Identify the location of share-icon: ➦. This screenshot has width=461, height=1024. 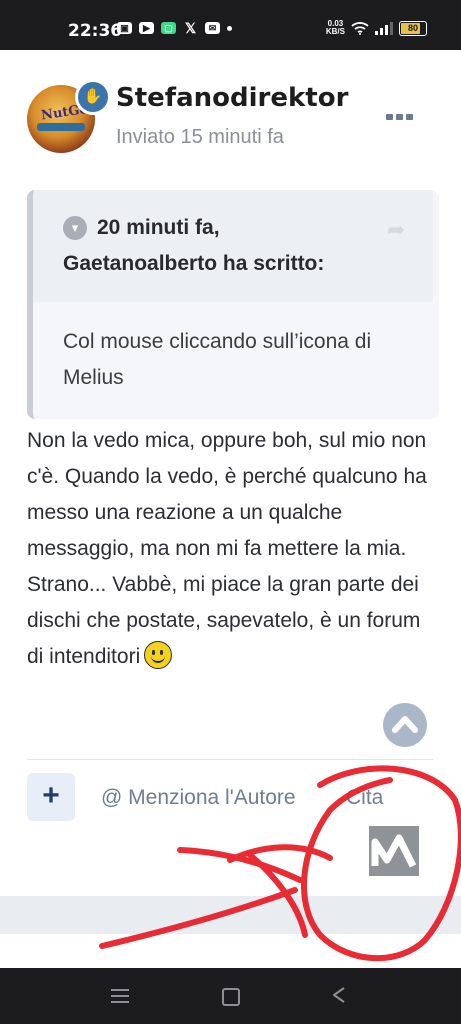
(396, 230).